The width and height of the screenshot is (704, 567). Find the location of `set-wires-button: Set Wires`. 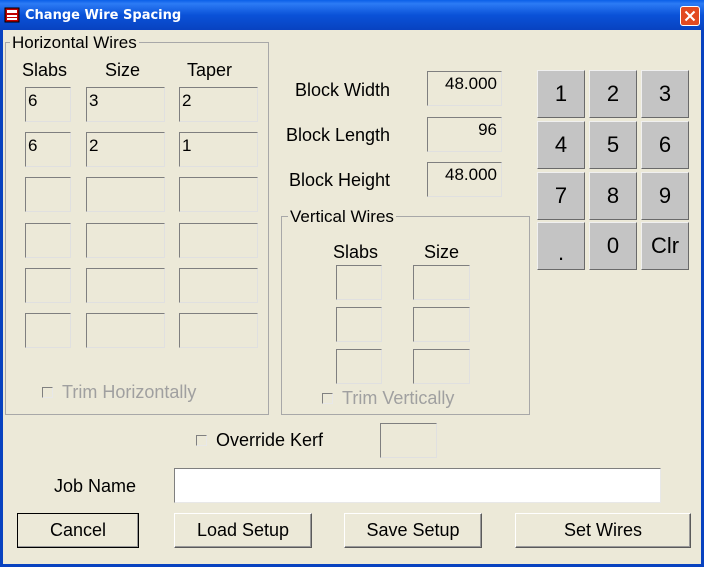

set-wires-button: Set Wires is located at coordinates (603, 530).